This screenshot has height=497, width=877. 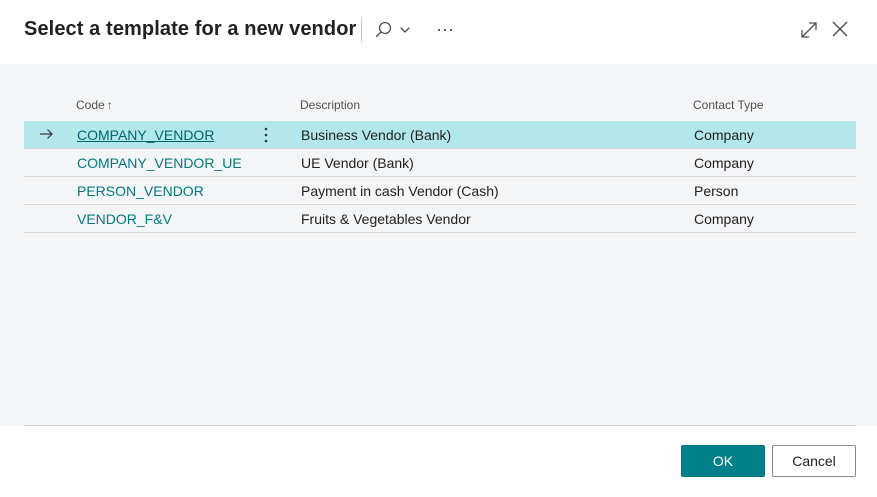 I want to click on expand-button, so click(x=809, y=30).